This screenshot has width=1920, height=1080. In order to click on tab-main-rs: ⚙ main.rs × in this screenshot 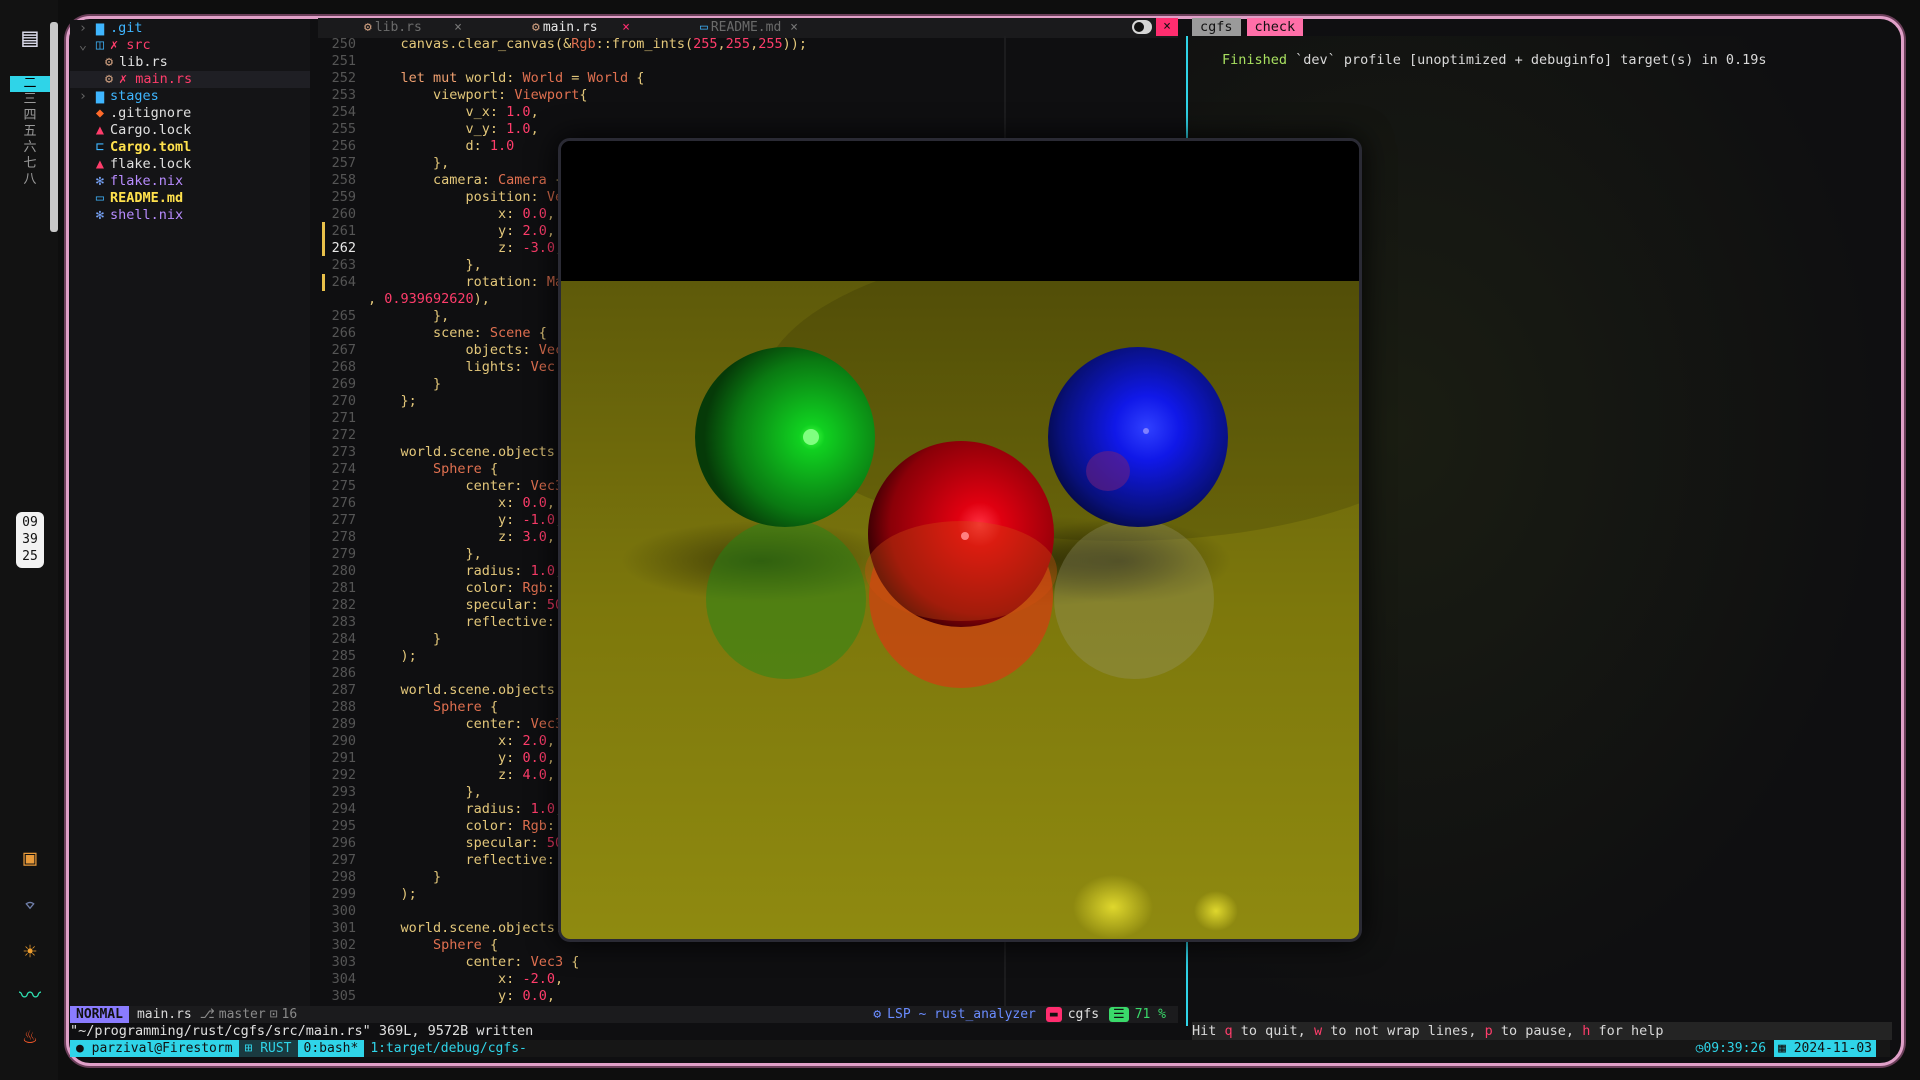, I will do `click(570, 28)`.